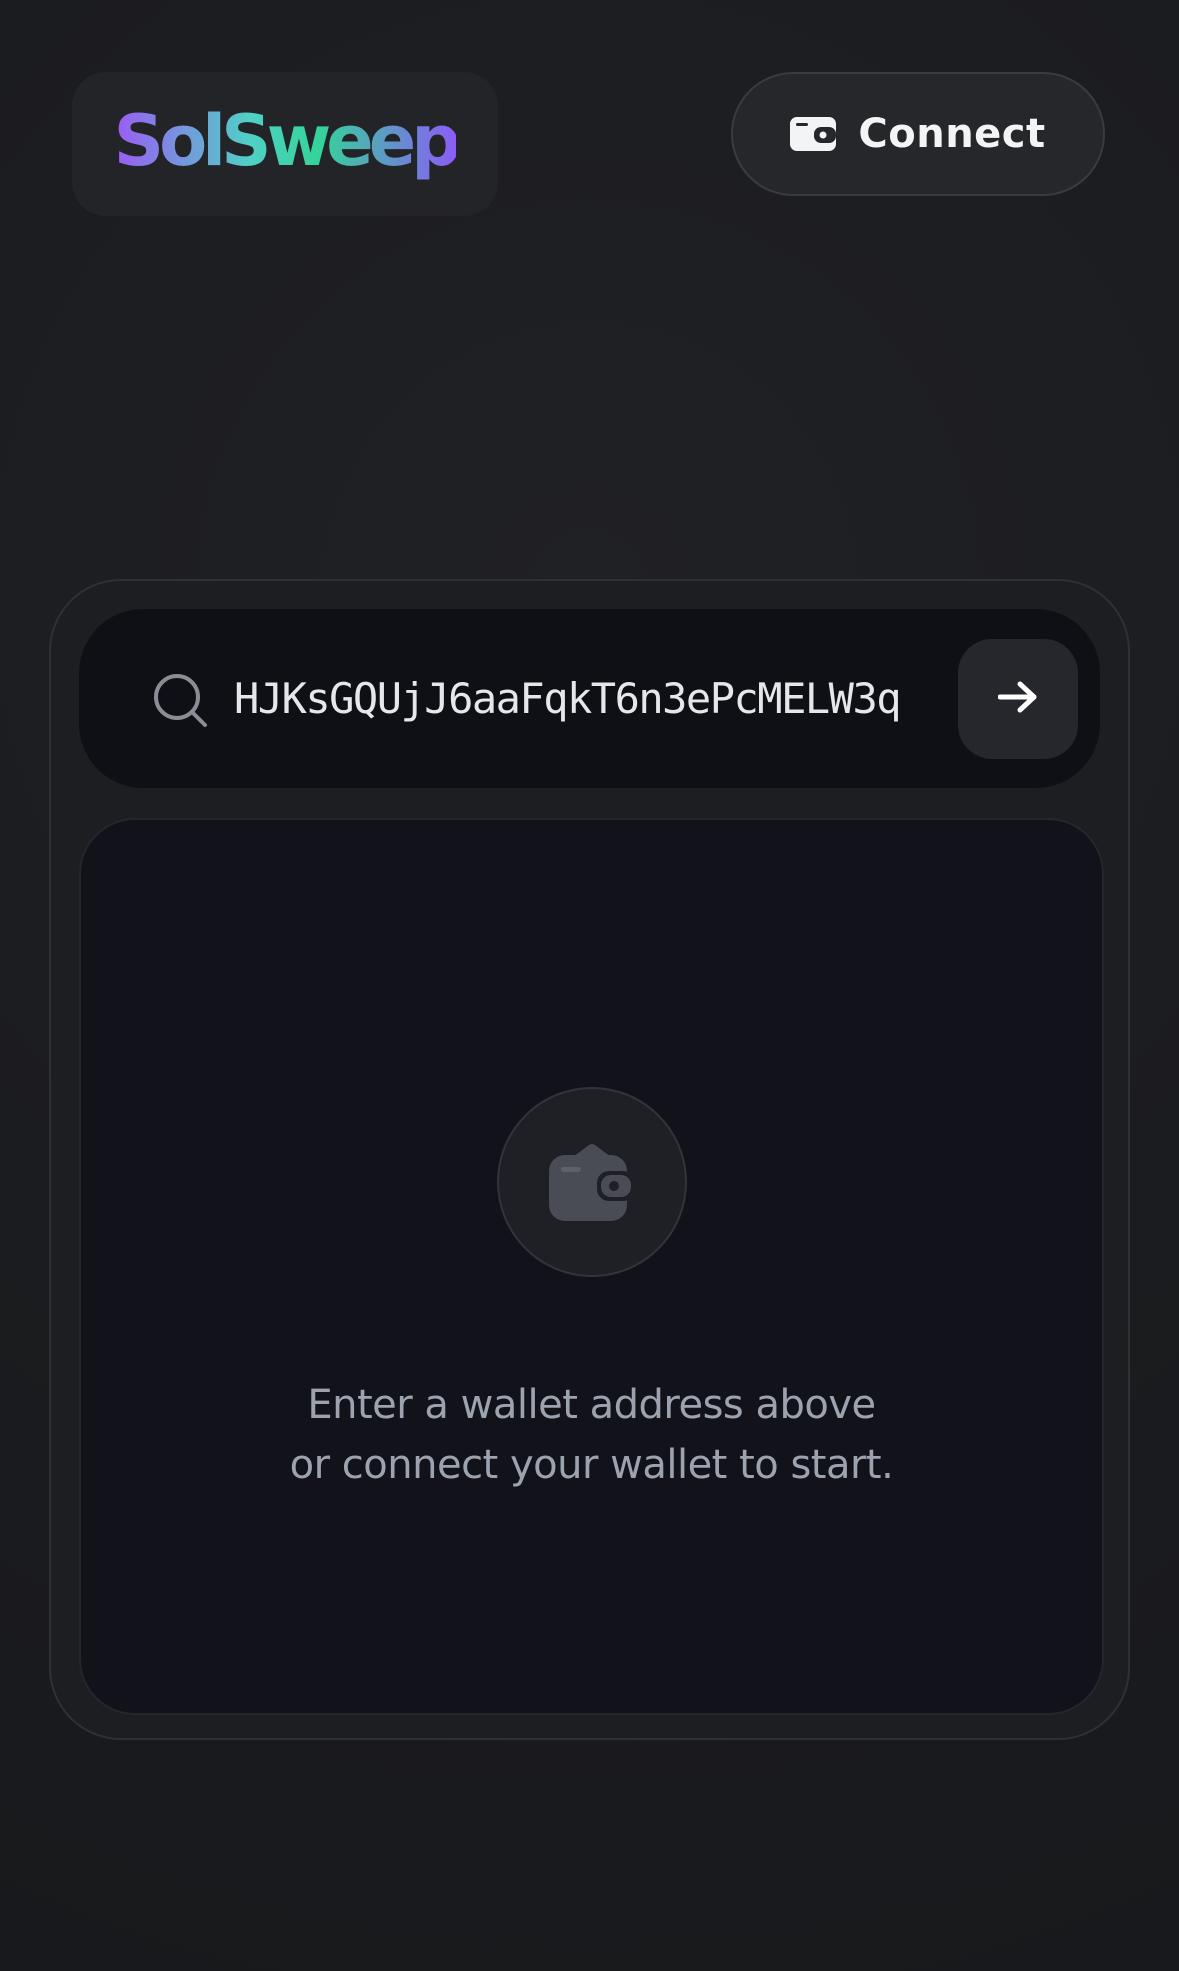 The height and width of the screenshot is (1971, 1179). Describe the element at coordinates (181, 701) in the screenshot. I see `search-icon` at that location.